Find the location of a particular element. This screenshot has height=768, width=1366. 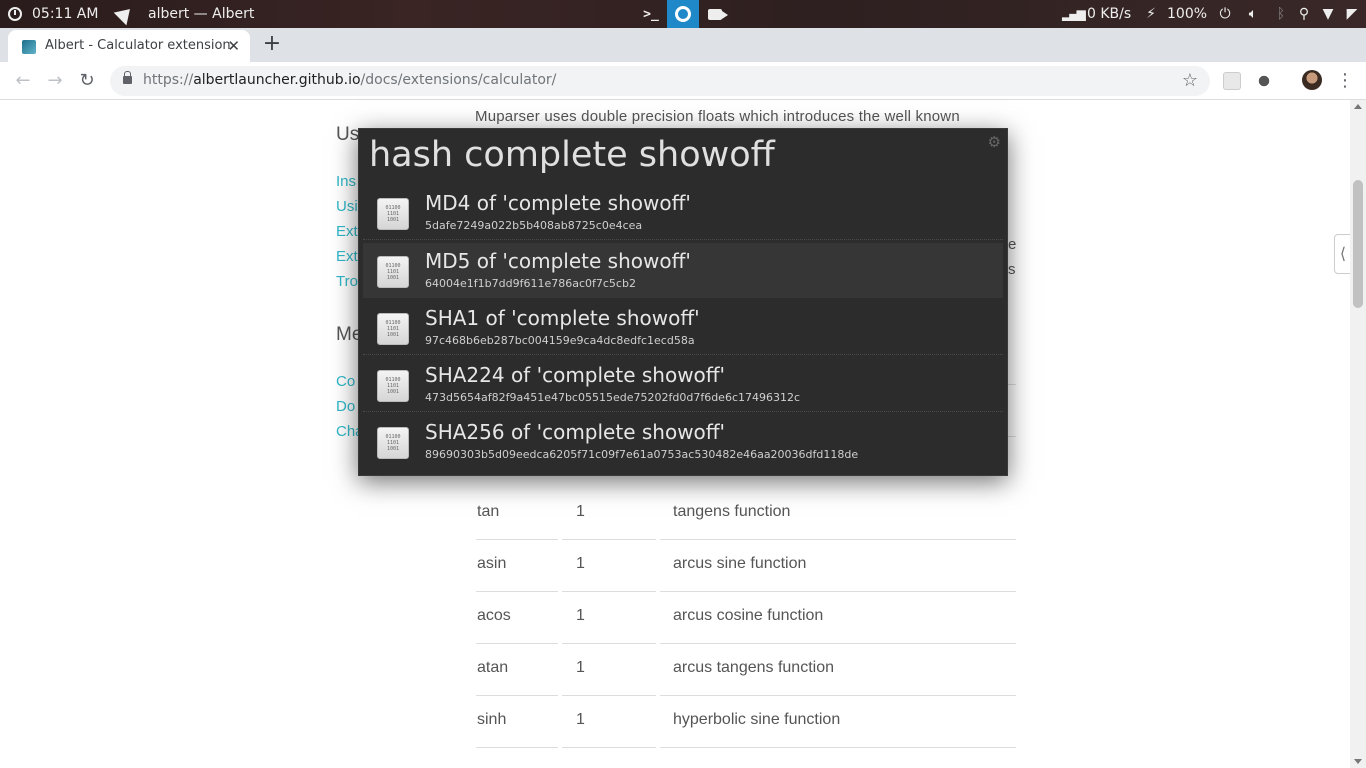

clock-icon is located at coordinates (15, 14).